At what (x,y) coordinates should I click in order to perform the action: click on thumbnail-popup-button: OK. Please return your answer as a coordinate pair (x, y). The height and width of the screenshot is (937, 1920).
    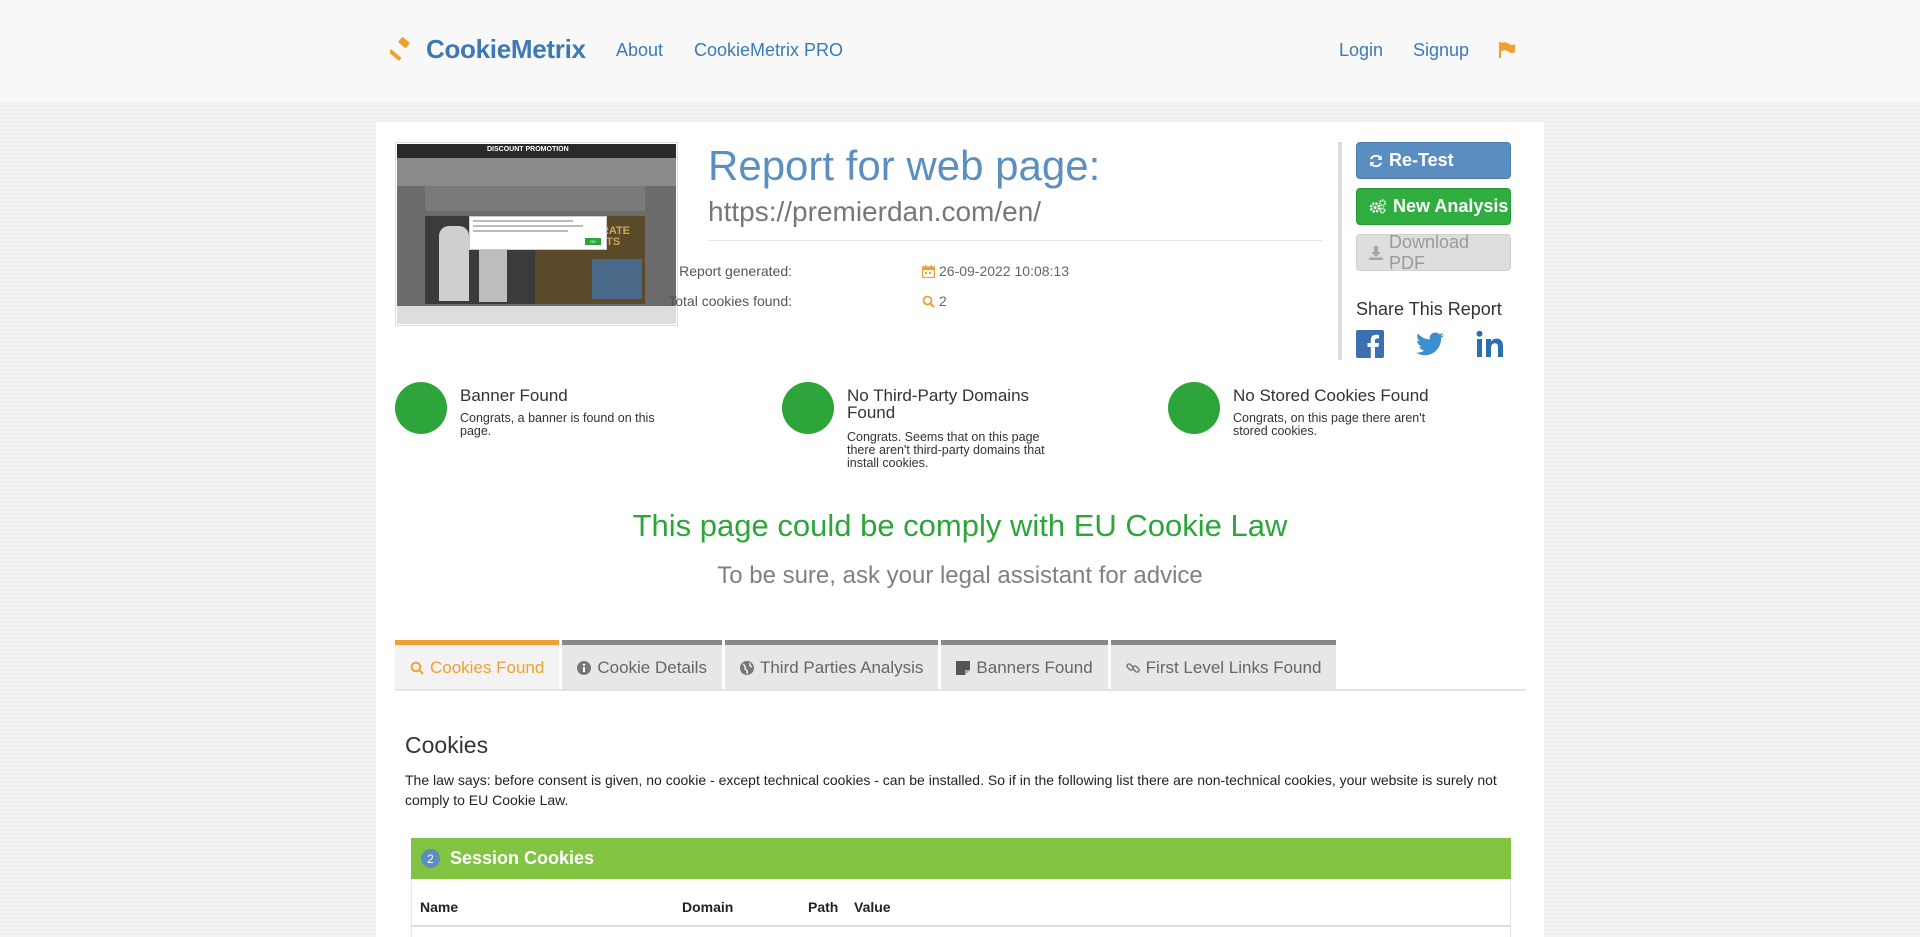
    Looking at the image, I should click on (593, 241).